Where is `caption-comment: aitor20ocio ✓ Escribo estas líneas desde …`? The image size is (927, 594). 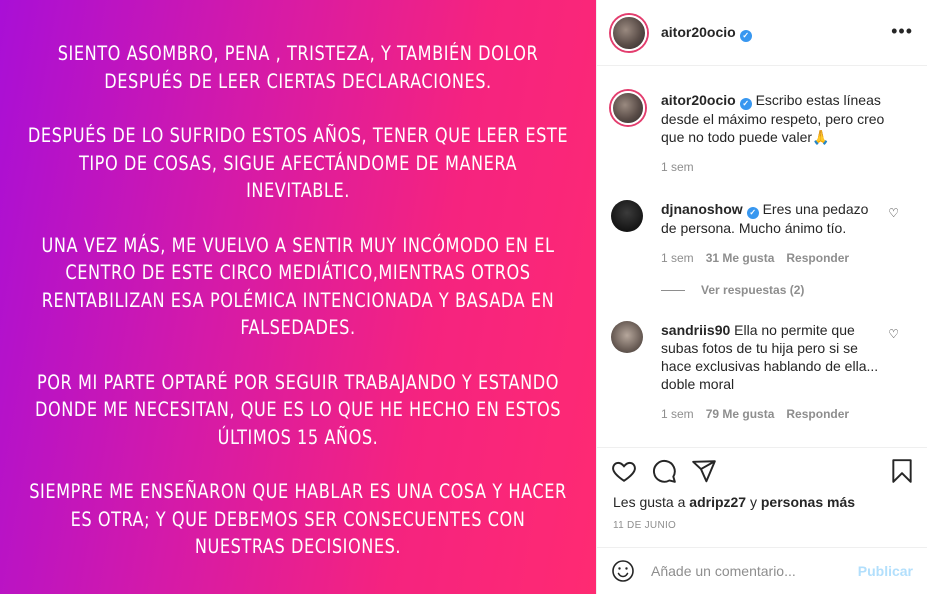 caption-comment: aitor20ocio ✓ Escribo estas líneas desde … is located at coordinates (762, 133).